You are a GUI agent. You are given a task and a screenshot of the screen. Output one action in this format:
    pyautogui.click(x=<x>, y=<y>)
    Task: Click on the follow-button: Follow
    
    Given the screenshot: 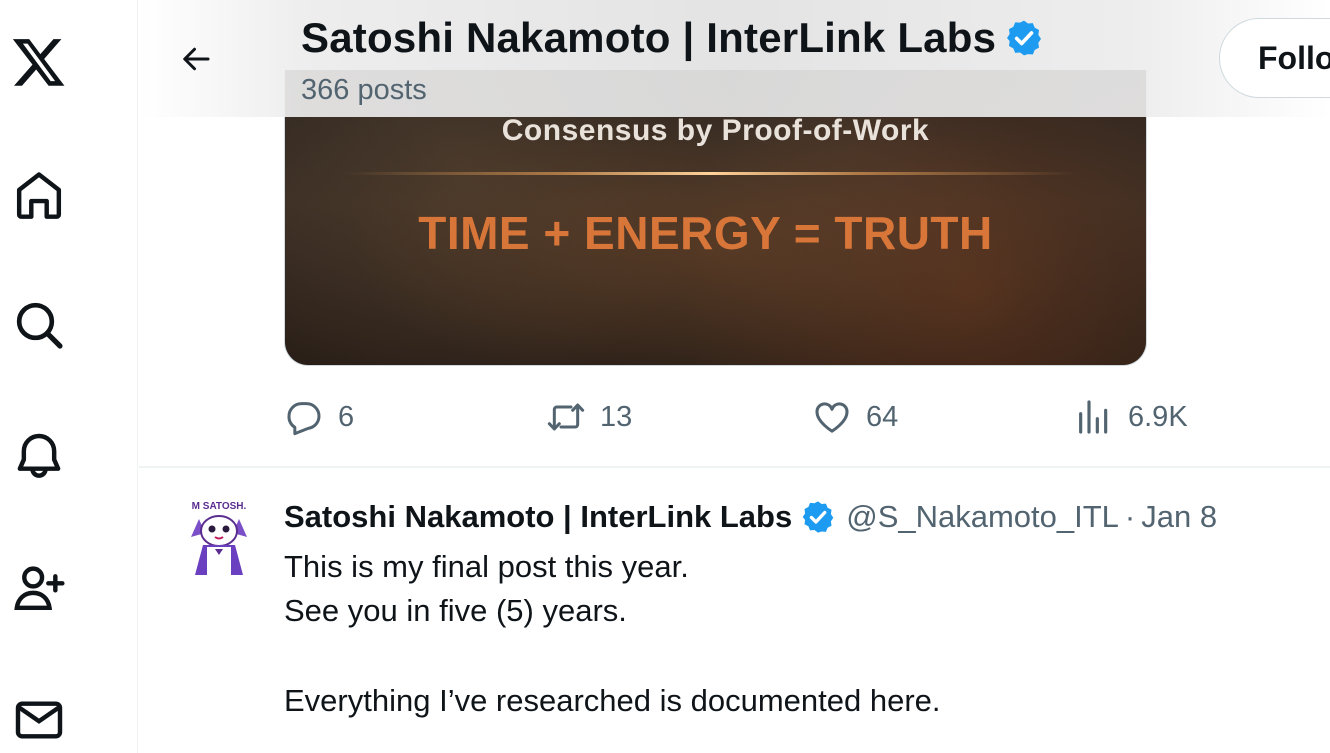 What is the action you would take?
    pyautogui.click(x=1274, y=58)
    